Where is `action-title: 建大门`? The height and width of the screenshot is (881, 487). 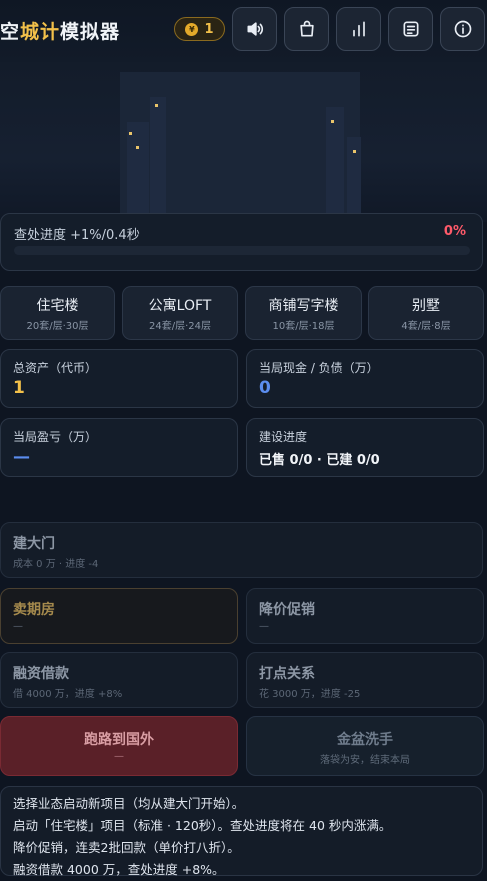
action-title: 建大门 is located at coordinates (34, 544).